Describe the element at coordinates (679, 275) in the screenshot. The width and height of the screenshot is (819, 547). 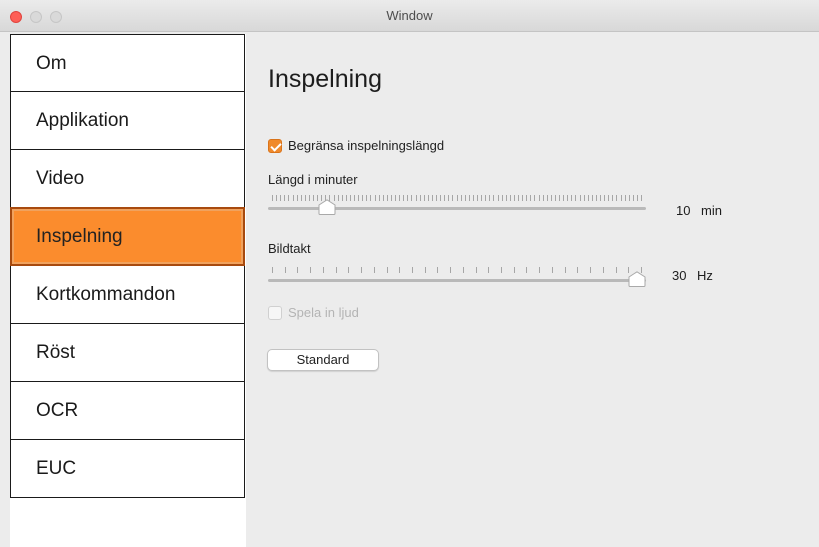
I see `framerate-value: 30` at that location.